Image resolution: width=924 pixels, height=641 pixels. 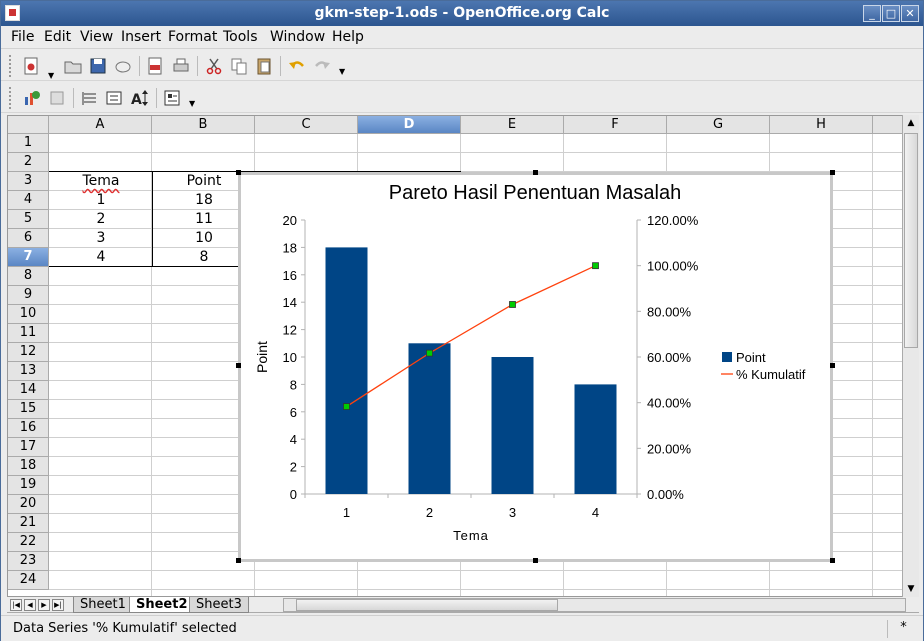 I want to click on chart-data-table-icon, so click(x=57, y=98).